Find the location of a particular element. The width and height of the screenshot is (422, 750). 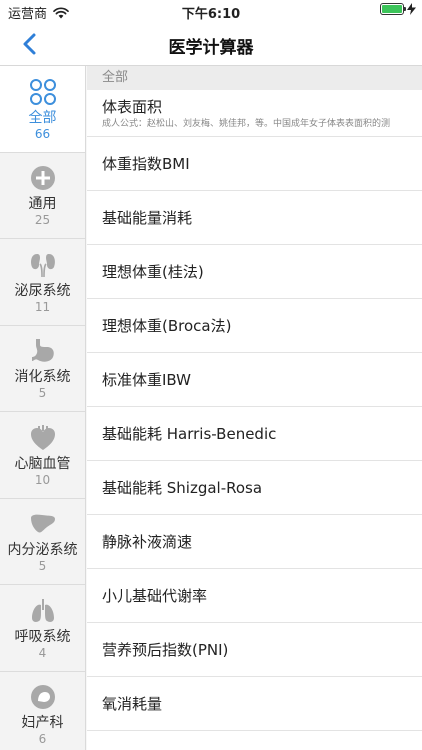

list-item: 基础能耗 Harris-Benedic is located at coordinates (254, 434).